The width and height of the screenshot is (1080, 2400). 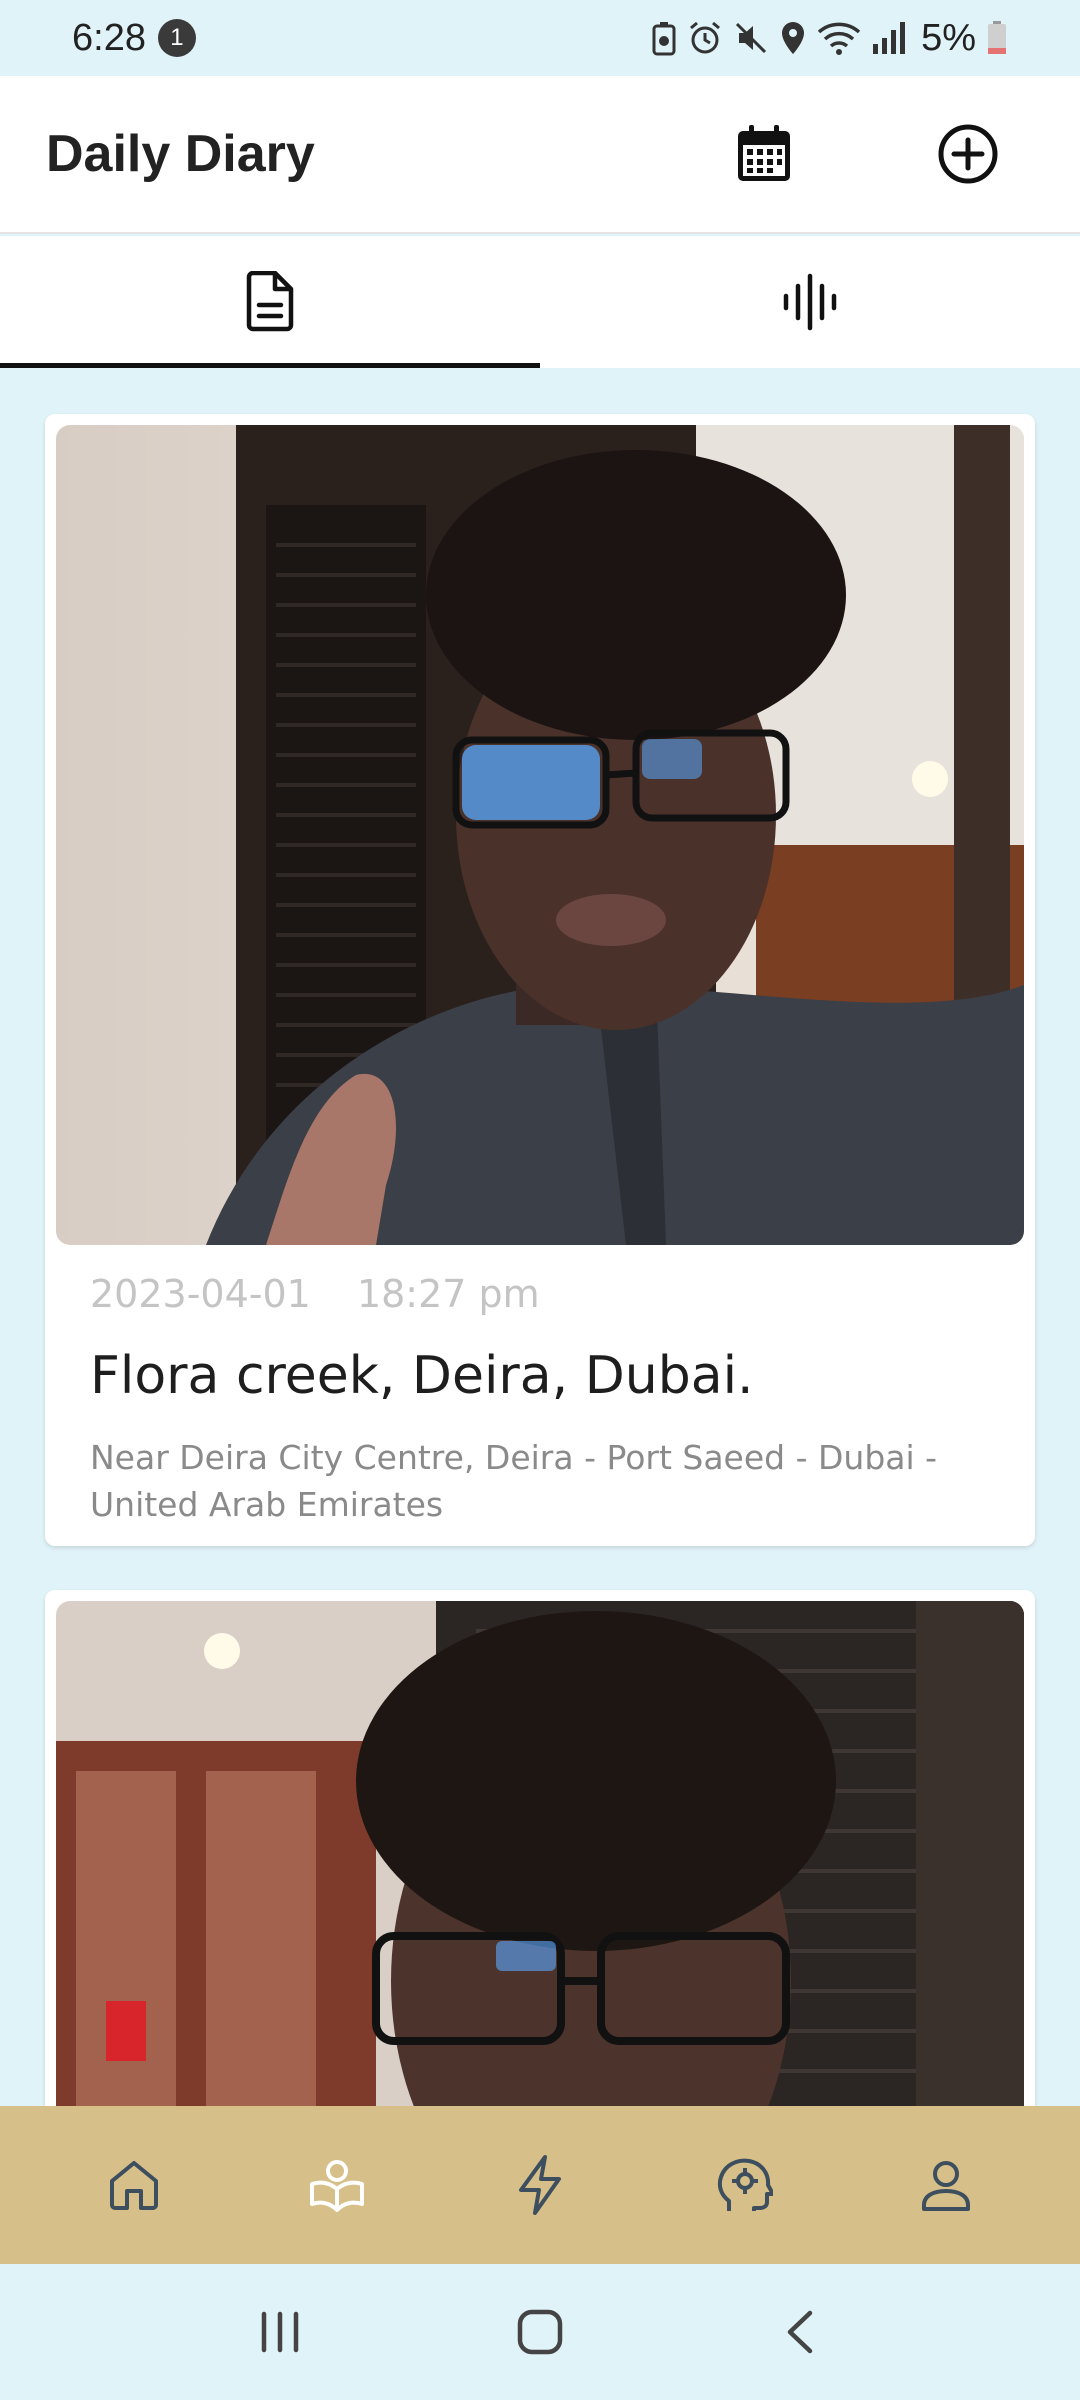 I want to click on nav-journal, so click(x=337, y=2185).